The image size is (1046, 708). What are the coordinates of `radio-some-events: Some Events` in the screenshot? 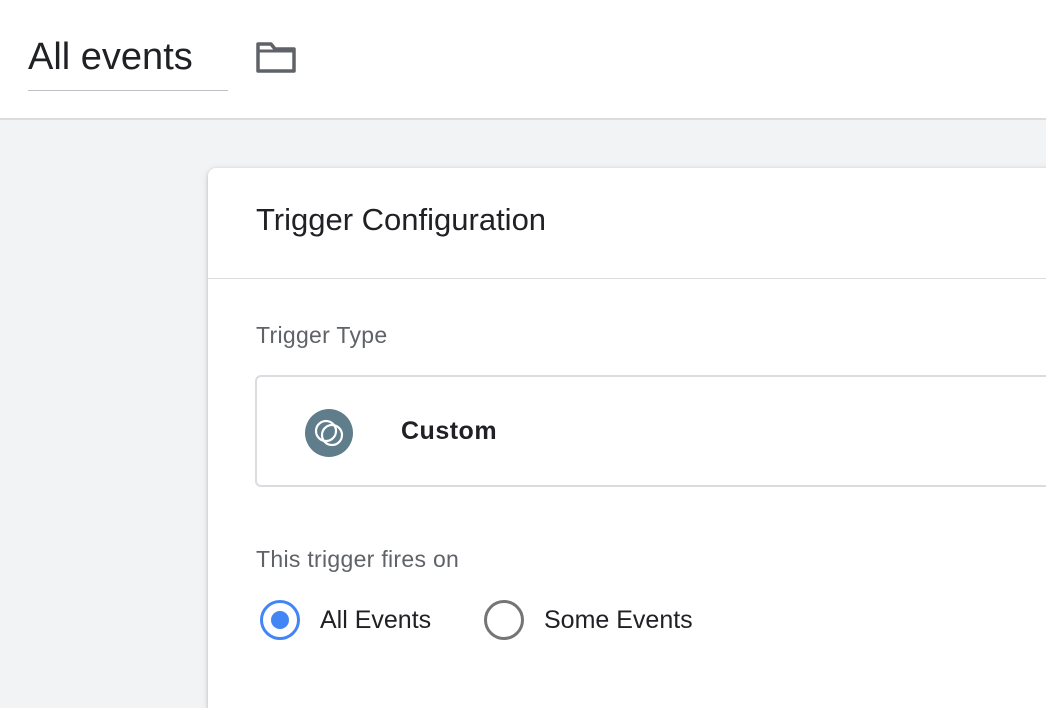 It's located at (588, 620).